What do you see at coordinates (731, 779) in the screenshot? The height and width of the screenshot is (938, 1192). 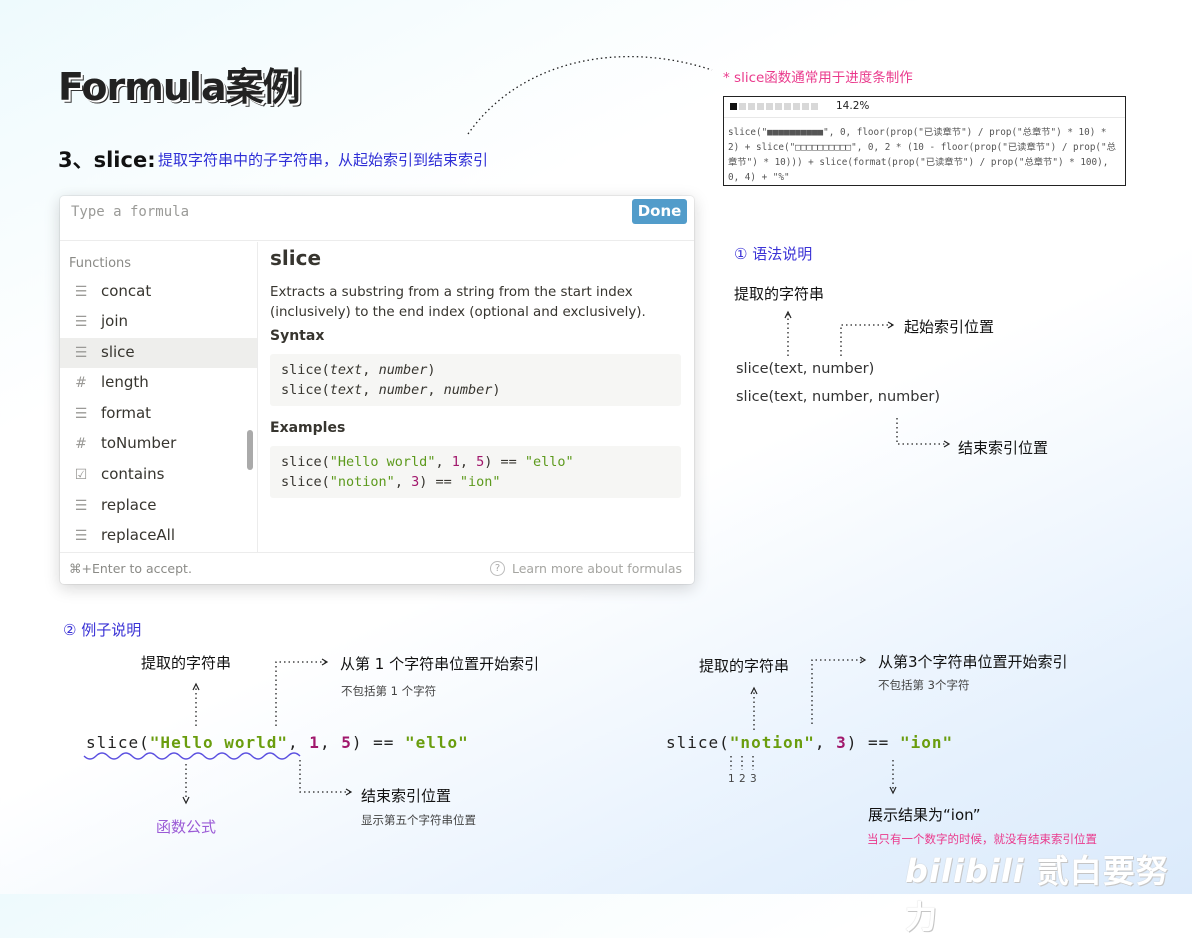 I see `ex2-index-1: 1` at bounding box center [731, 779].